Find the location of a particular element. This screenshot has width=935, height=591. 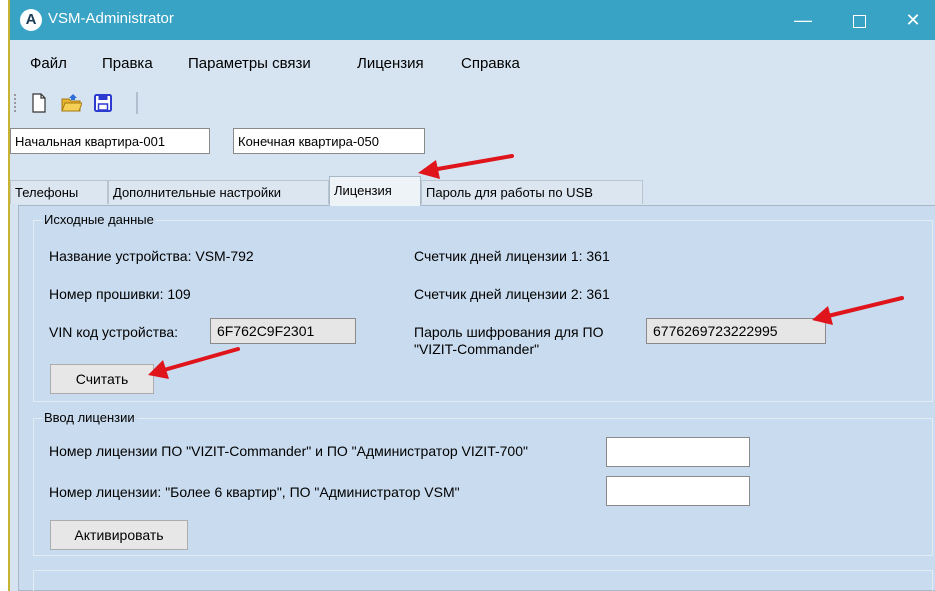

open-folder-icon is located at coordinates (71, 103).